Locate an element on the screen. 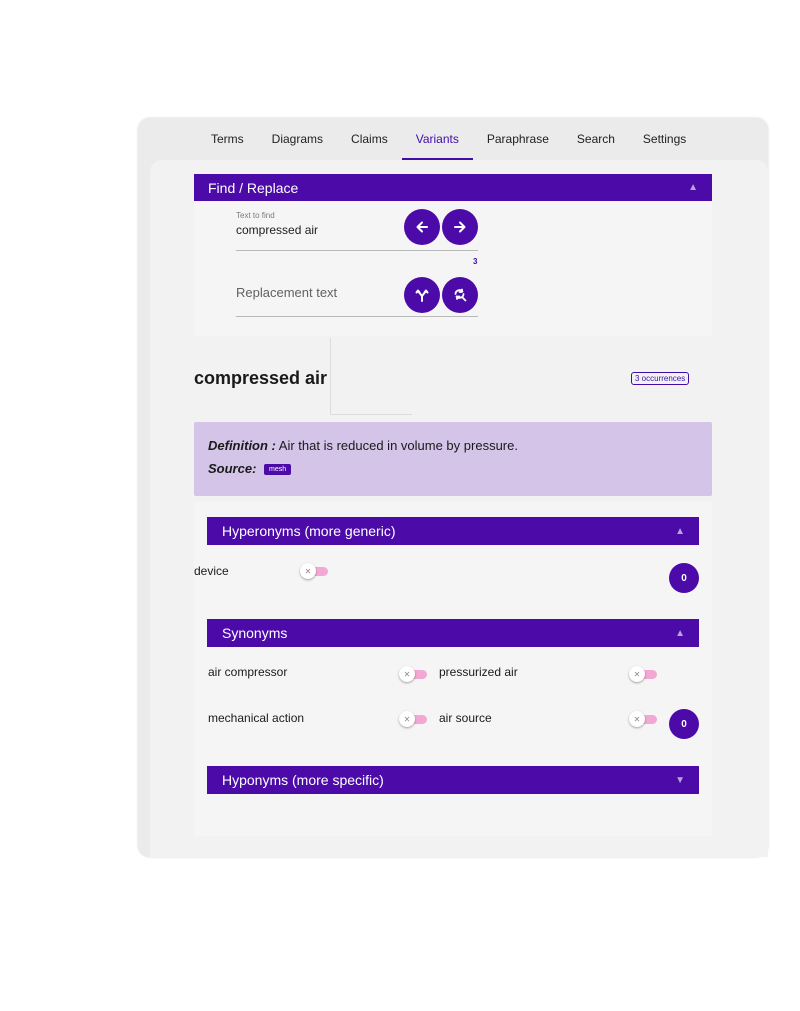 The width and height of the screenshot is (800, 1011). synonym-item: air compressor is located at coordinates (248, 672).